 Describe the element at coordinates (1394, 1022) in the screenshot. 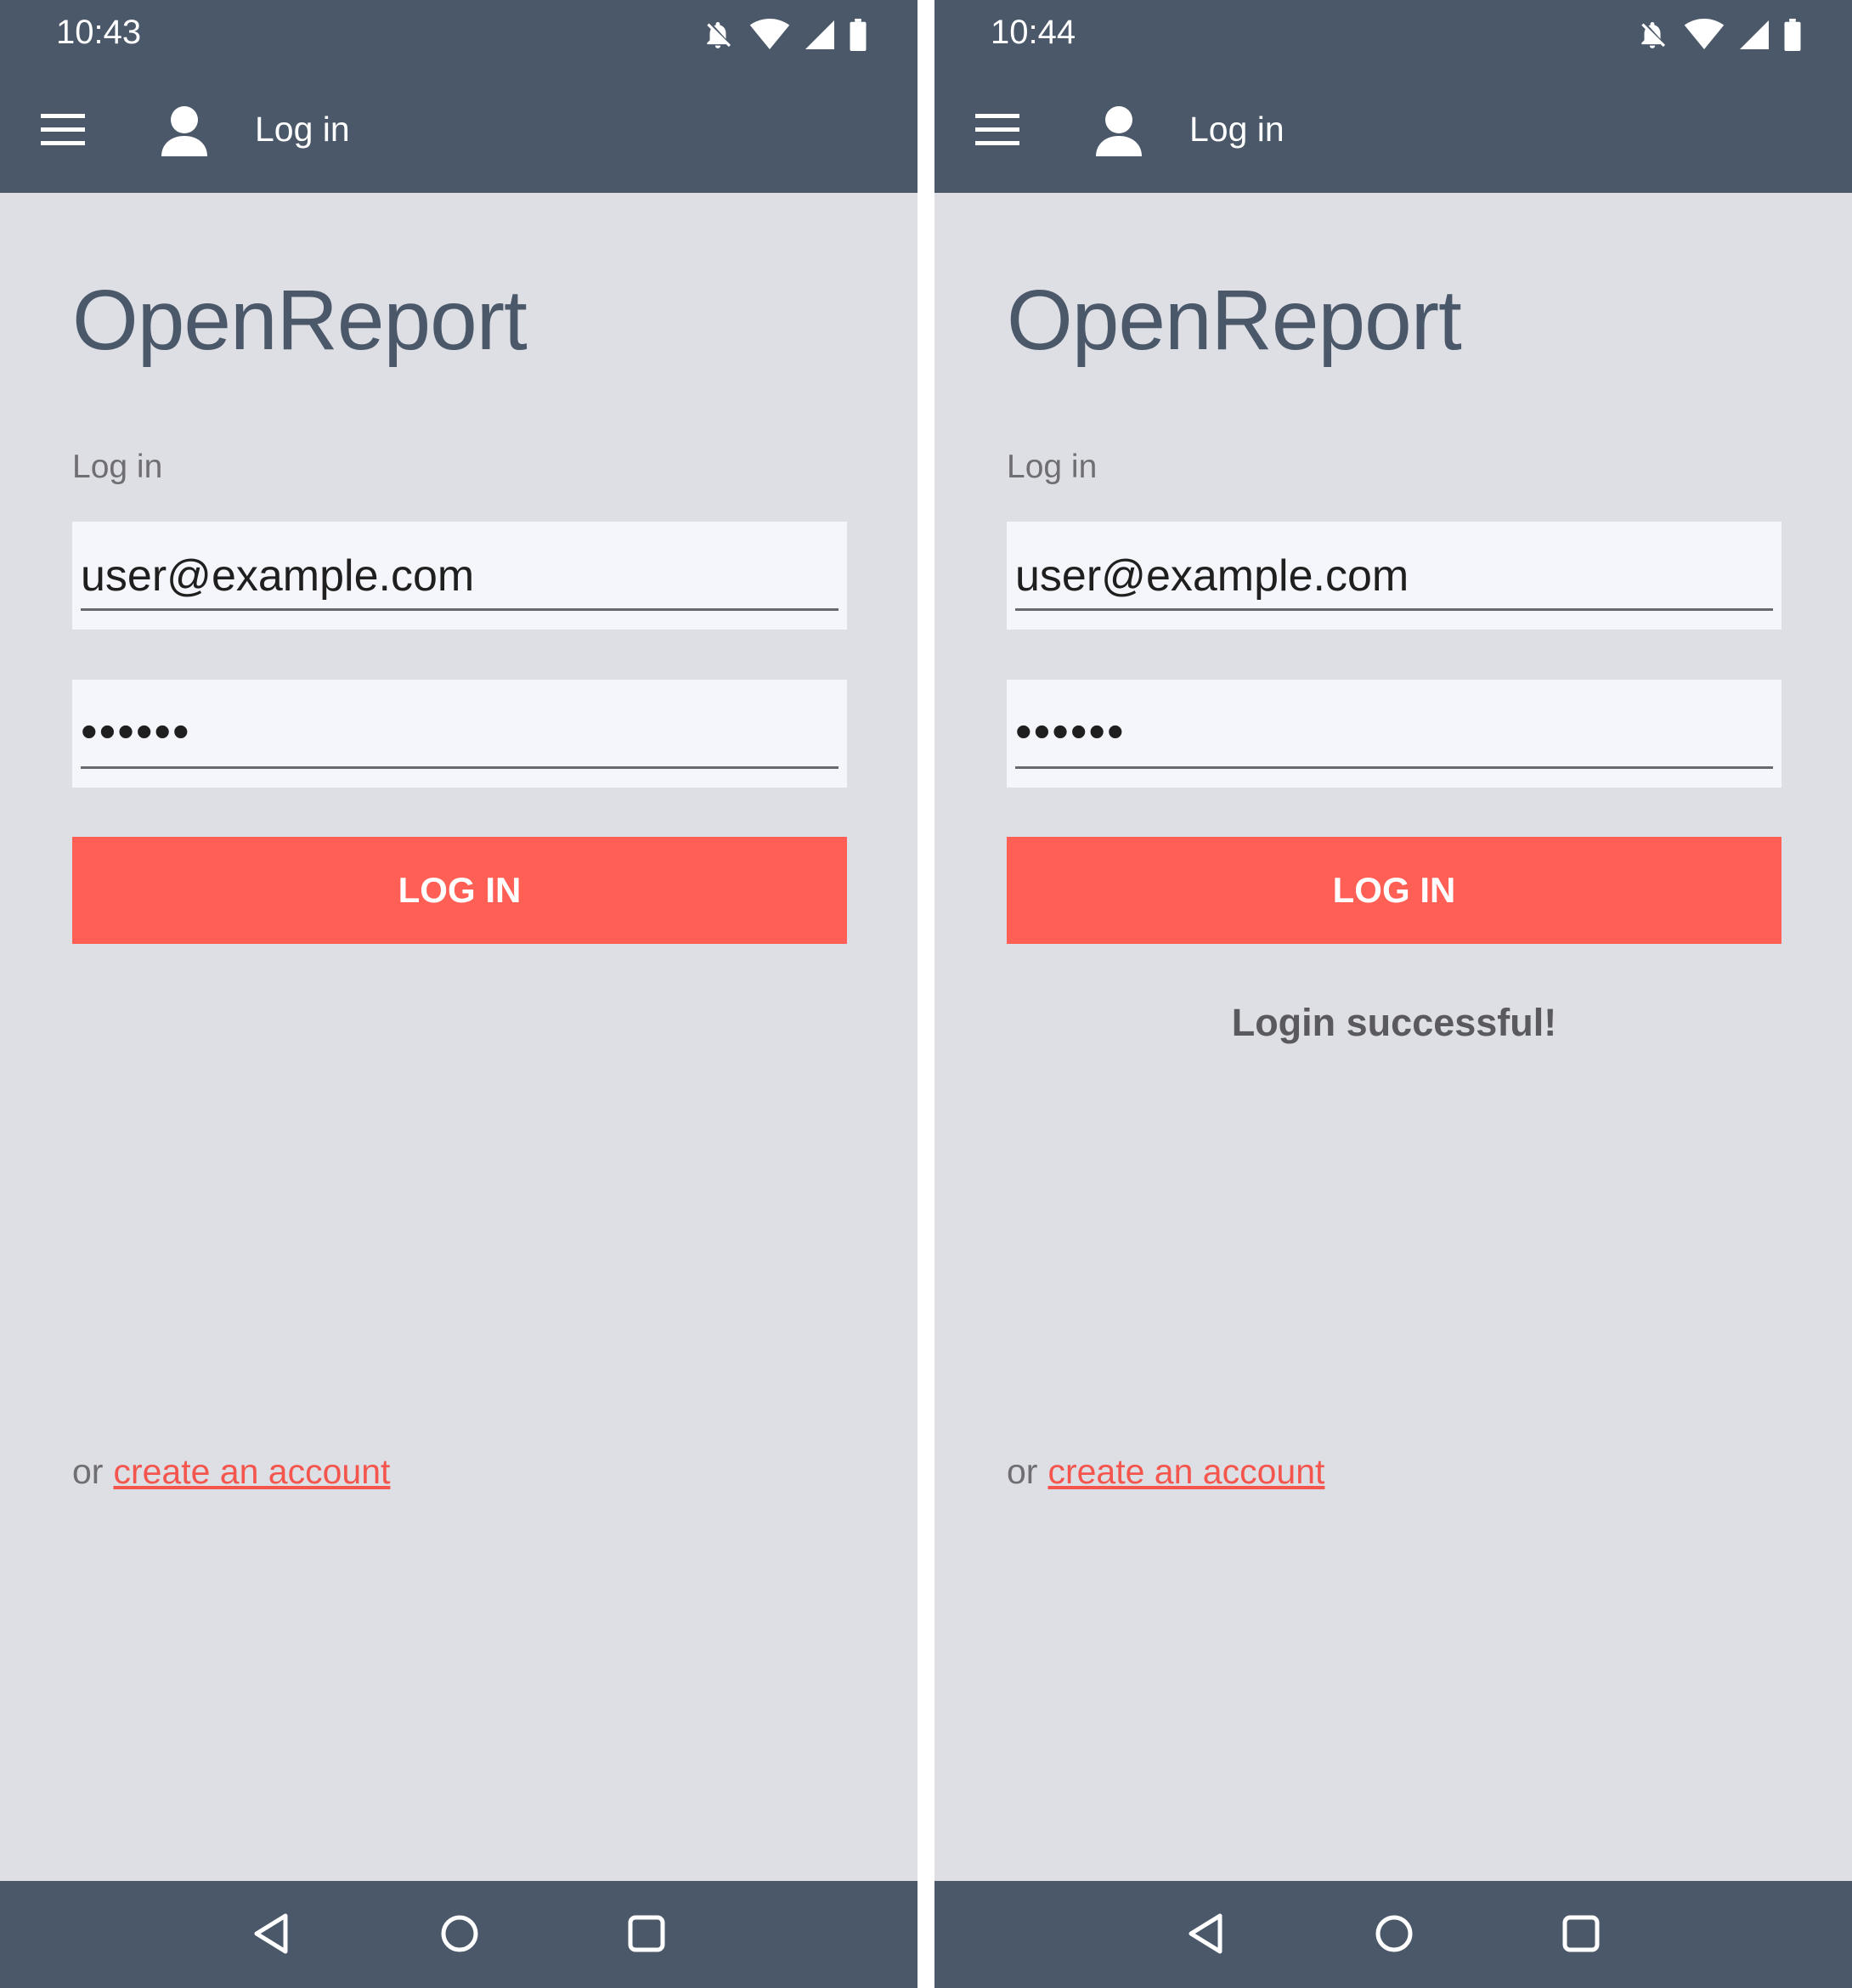

I see `login-success-message: Login successful!` at that location.